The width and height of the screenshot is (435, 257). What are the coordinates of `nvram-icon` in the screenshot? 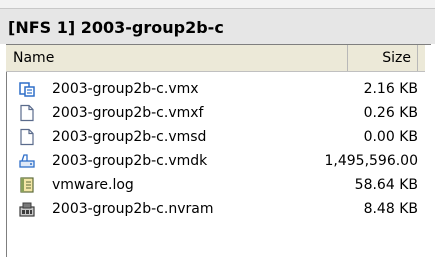 It's located at (27, 209).